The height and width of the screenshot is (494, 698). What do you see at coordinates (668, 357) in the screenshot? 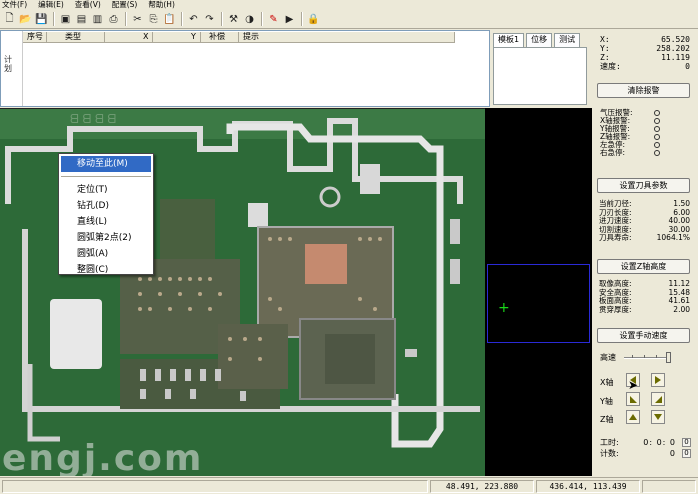
I see `speed-slider-thumb` at bounding box center [668, 357].